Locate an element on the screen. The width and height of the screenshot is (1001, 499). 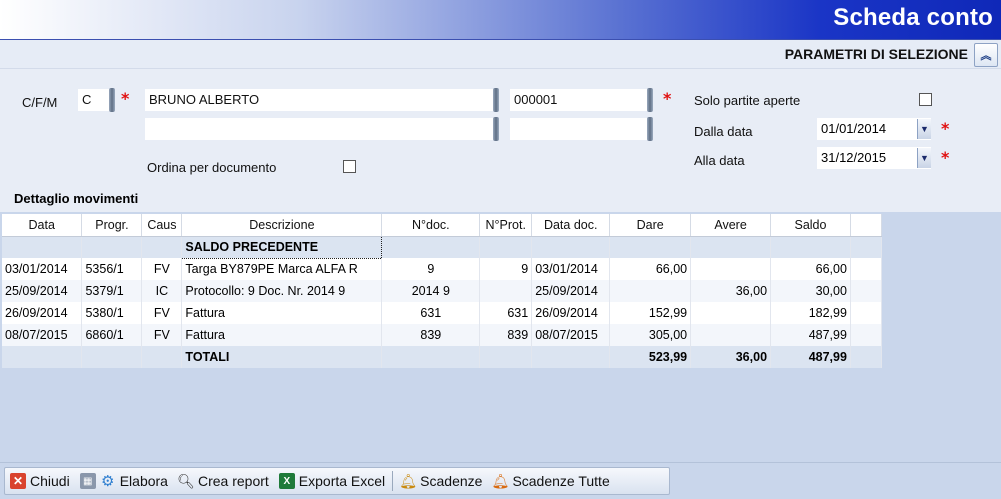
chevron-up-icon: ︽ is located at coordinates (986, 55).